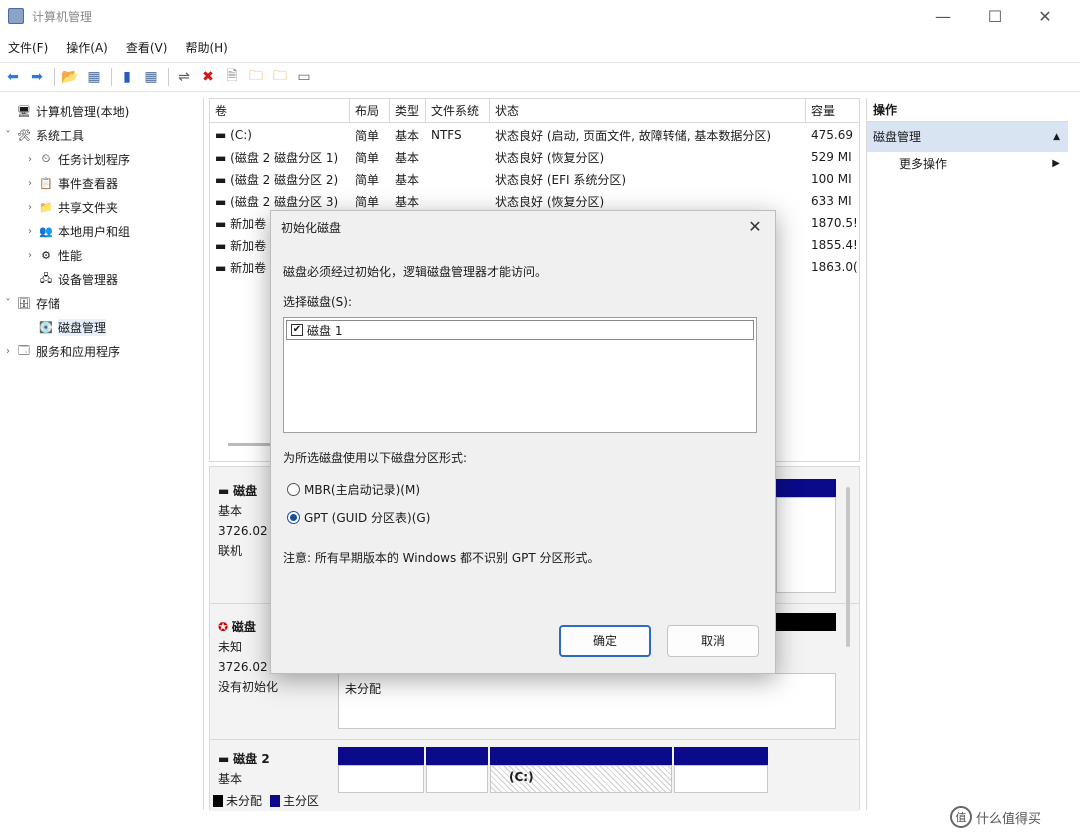  Describe the element at coordinates (78, 351) in the screenshot. I see `tree-item-label: 服务和应用程序` at that location.